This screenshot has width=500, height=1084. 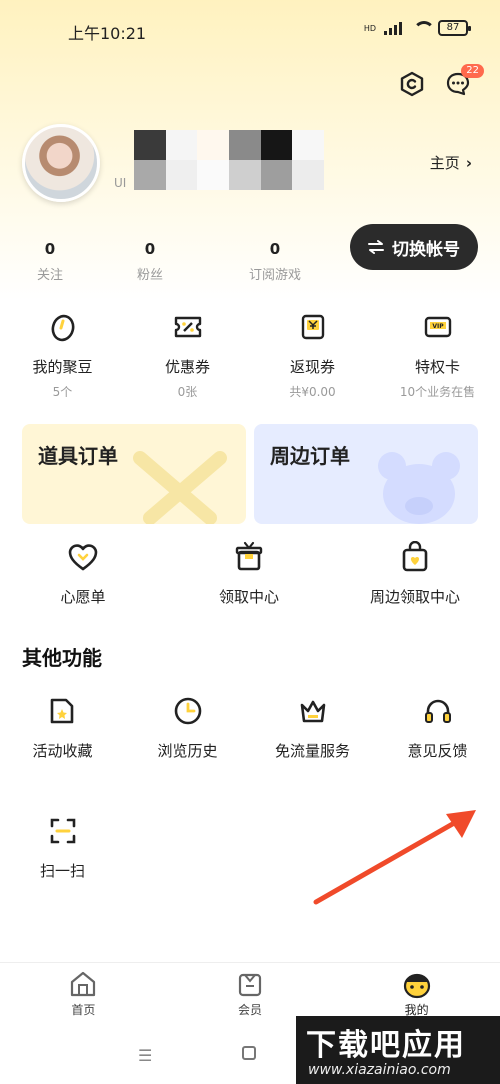 What do you see at coordinates (415, 557) in the screenshot?
I see `bag-icon` at bounding box center [415, 557].